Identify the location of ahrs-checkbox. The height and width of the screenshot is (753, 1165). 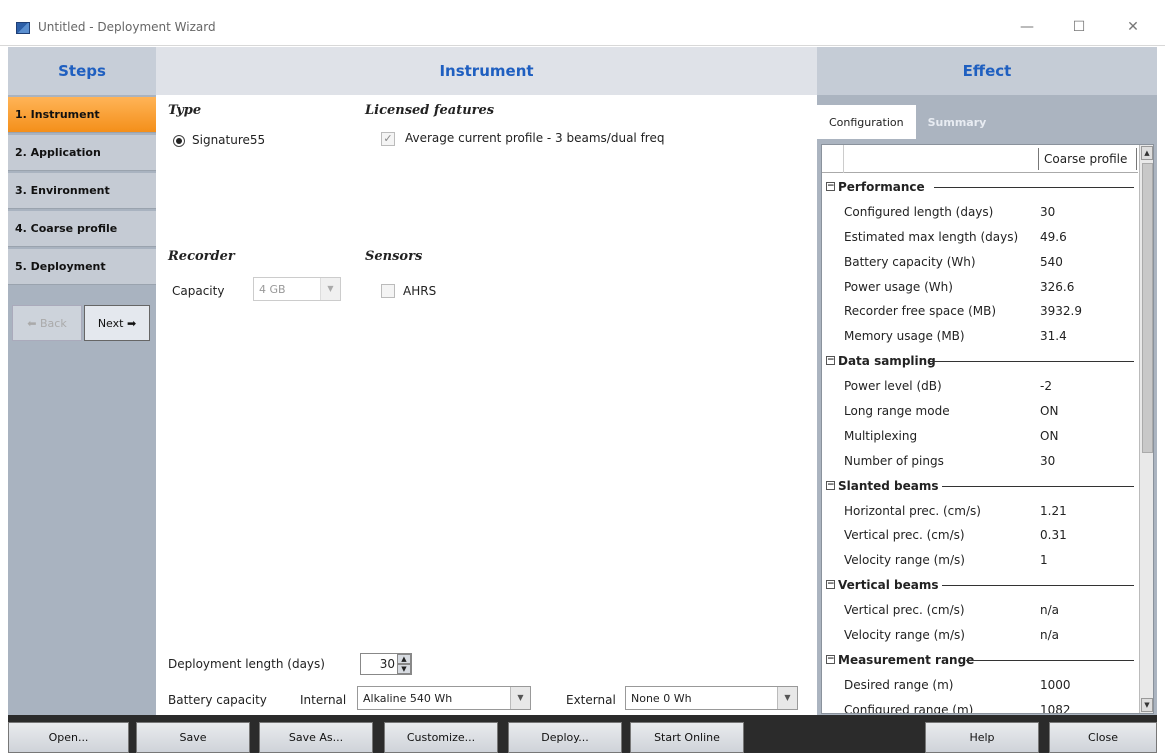
(388, 291).